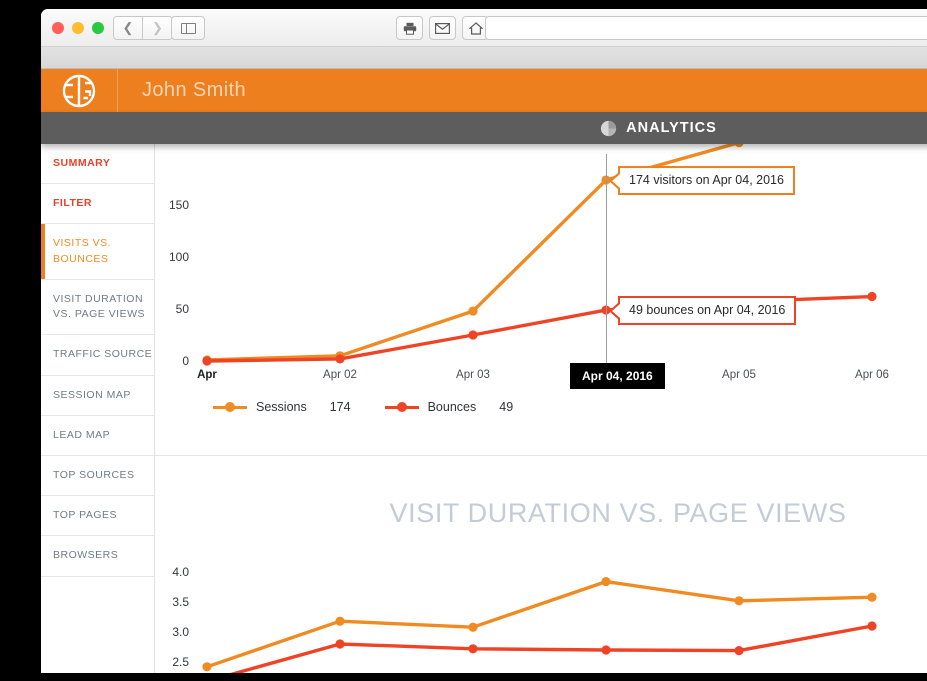 This screenshot has height=681, width=927. Describe the element at coordinates (340, 375) in the screenshot. I see `x-axis-tick-label: Apr 02` at that location.